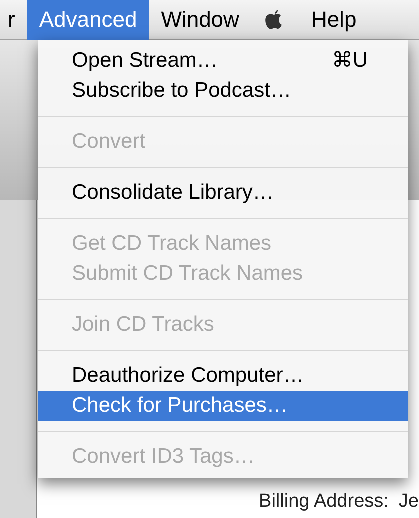  I want to click on menu-bar-item: Window, so click(200, 20).